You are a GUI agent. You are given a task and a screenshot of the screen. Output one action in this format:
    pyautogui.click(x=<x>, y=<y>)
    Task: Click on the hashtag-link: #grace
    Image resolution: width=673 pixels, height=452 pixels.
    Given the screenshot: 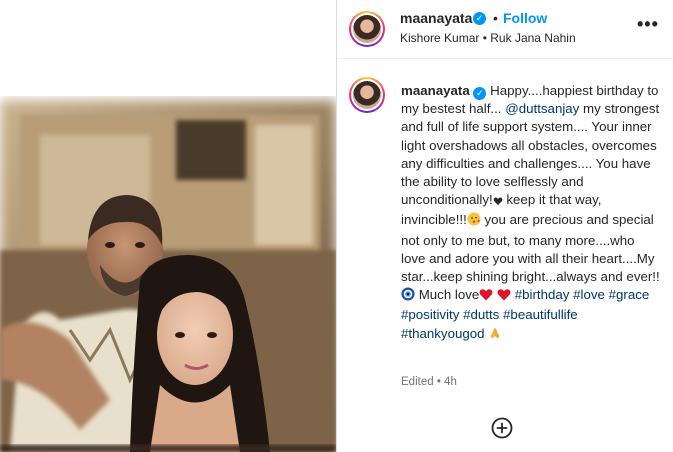 What is the action you would take?
    pyautogui.click(x=629, y=294)
    